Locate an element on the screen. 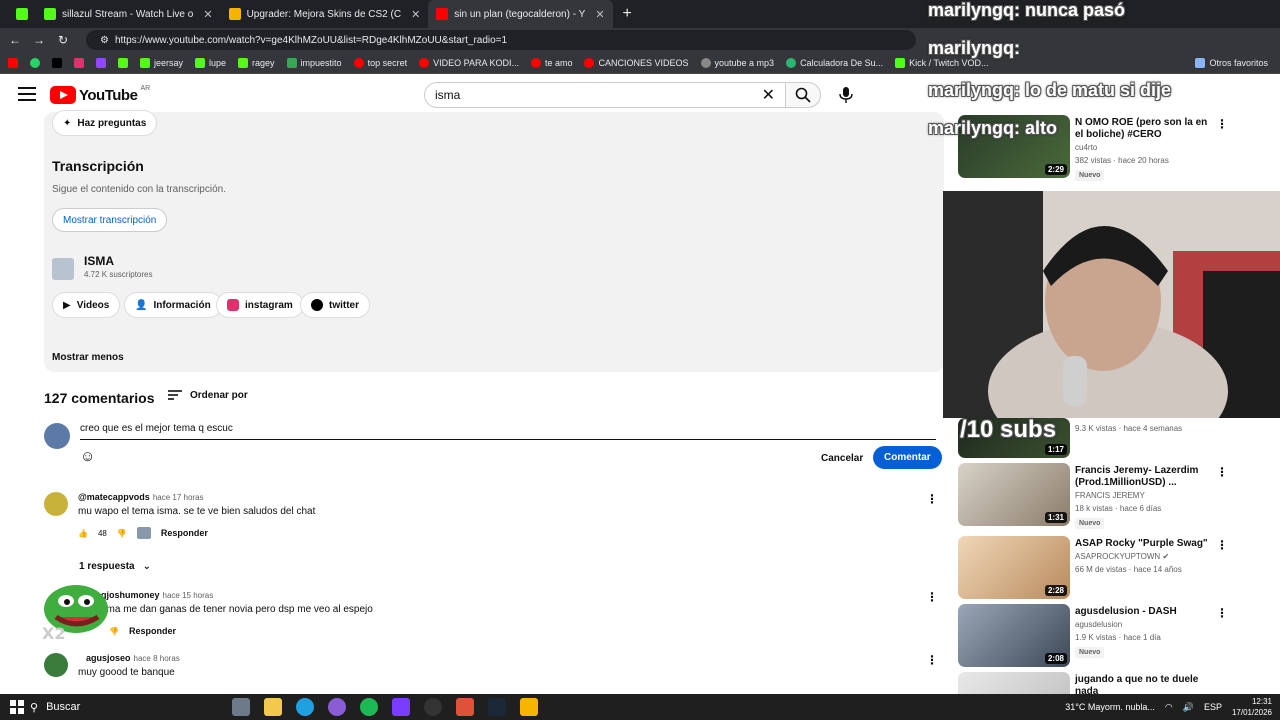 The width and height of the screenshot is (1280, 720). view-replies-button: 1 respuesta ⌄ is located at coordinates (115, 566).